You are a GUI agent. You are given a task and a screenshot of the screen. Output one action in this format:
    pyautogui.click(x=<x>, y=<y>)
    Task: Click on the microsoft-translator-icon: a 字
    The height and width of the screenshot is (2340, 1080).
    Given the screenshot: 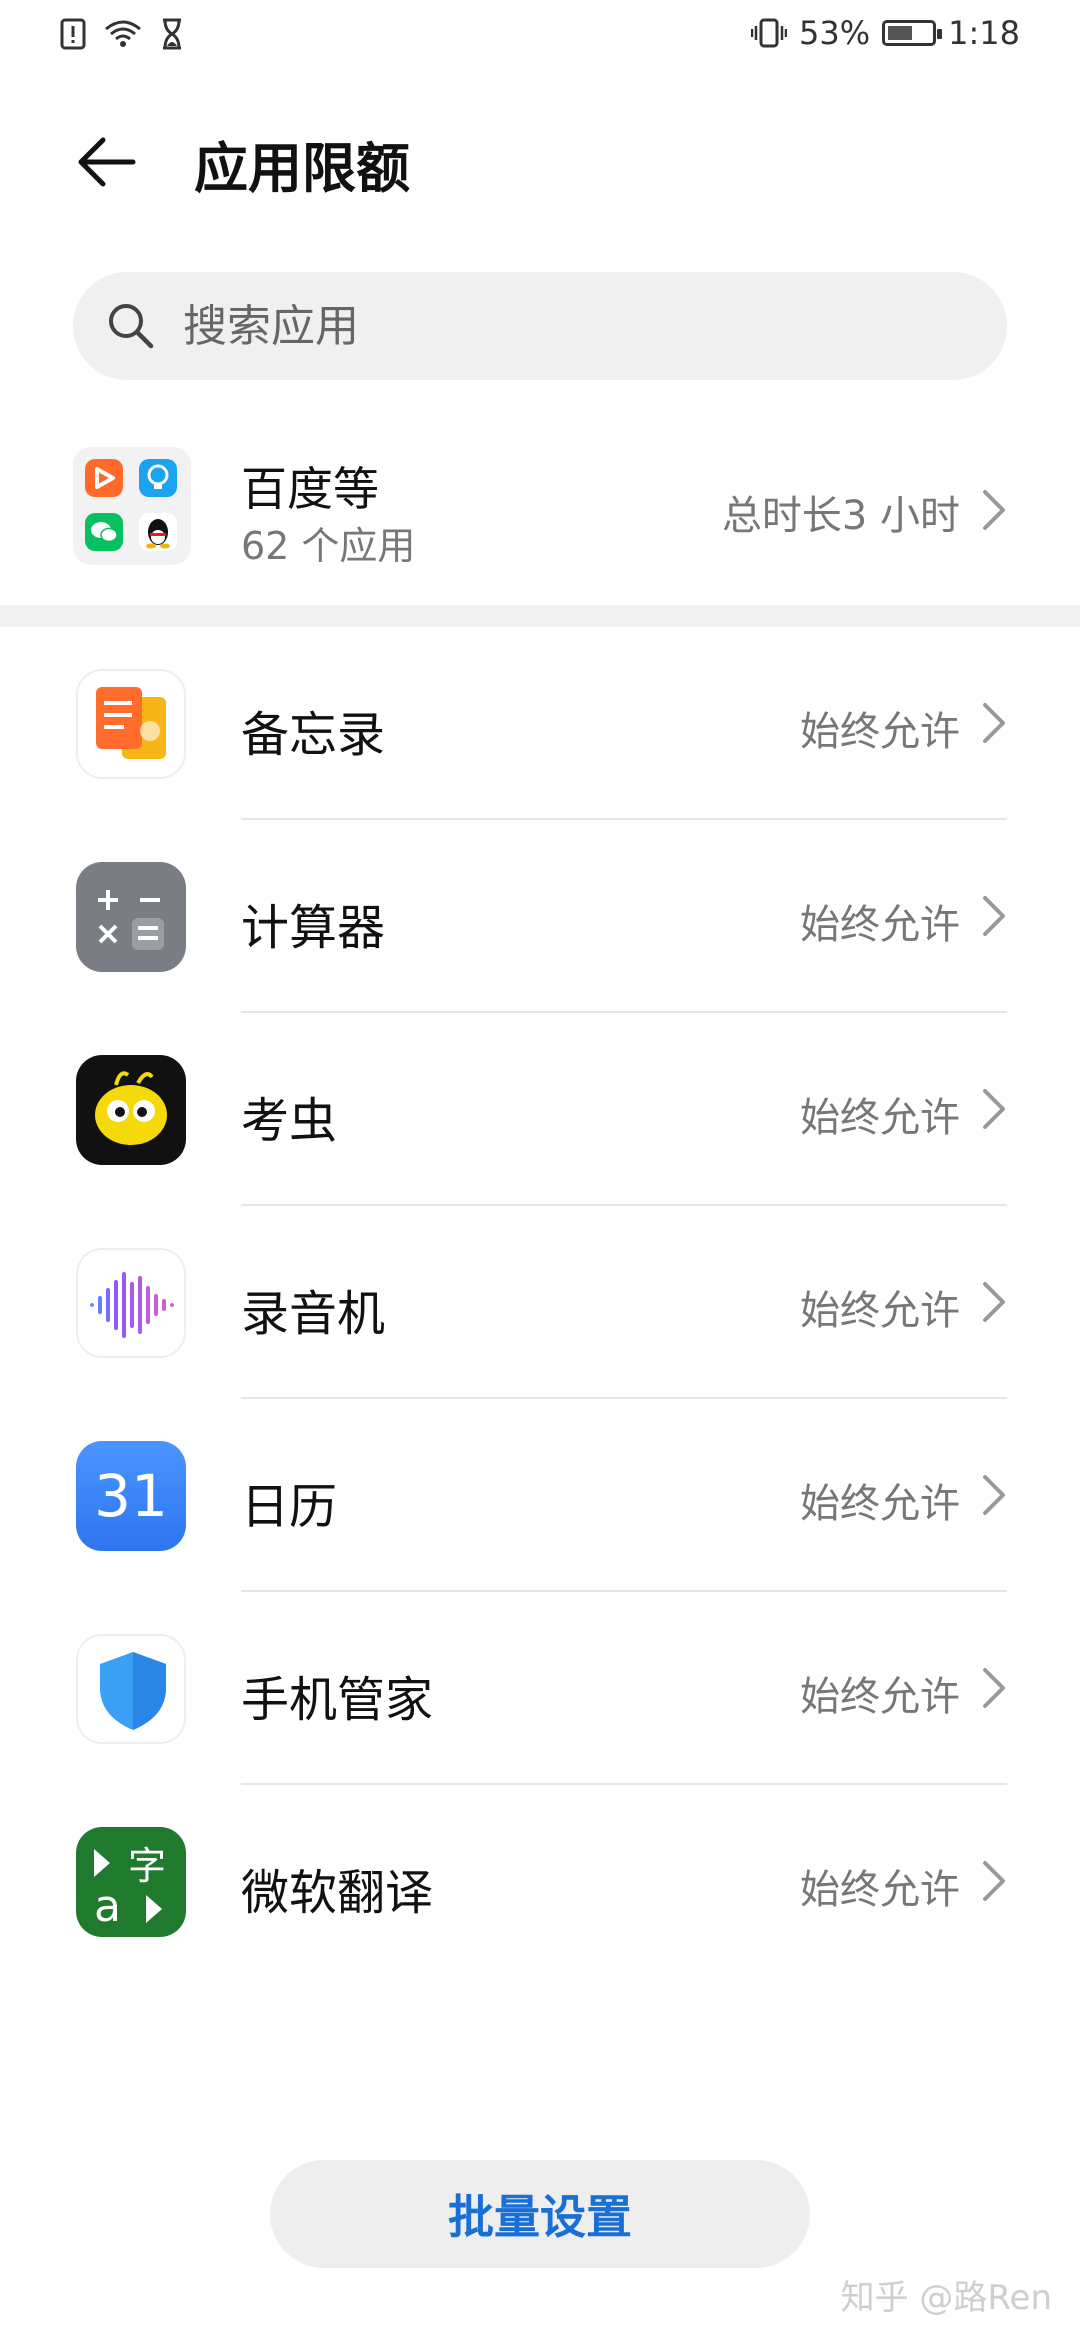 What is the action you would take?
    pyautogui.click(x=131, y=1882)
    